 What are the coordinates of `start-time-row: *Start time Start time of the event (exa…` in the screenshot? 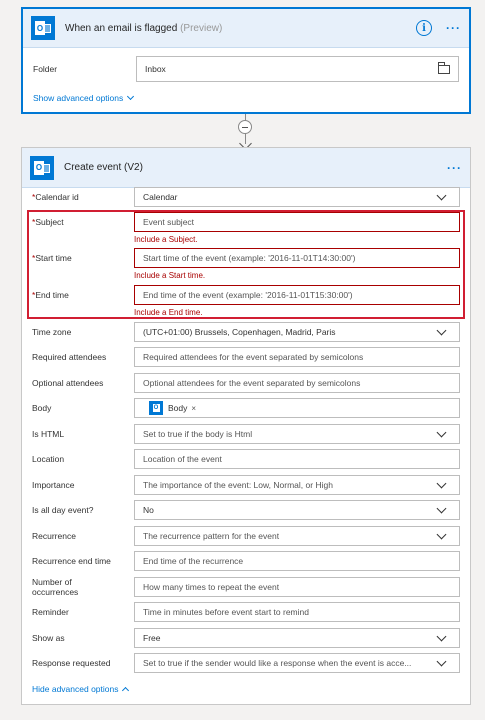 It's located at (246, 264).